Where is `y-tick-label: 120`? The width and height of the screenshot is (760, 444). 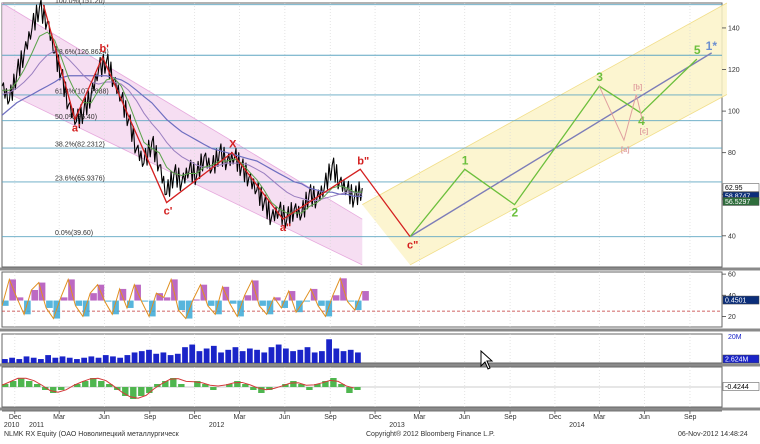
y-tick-label: 120 is located at coordinates (734, 70).